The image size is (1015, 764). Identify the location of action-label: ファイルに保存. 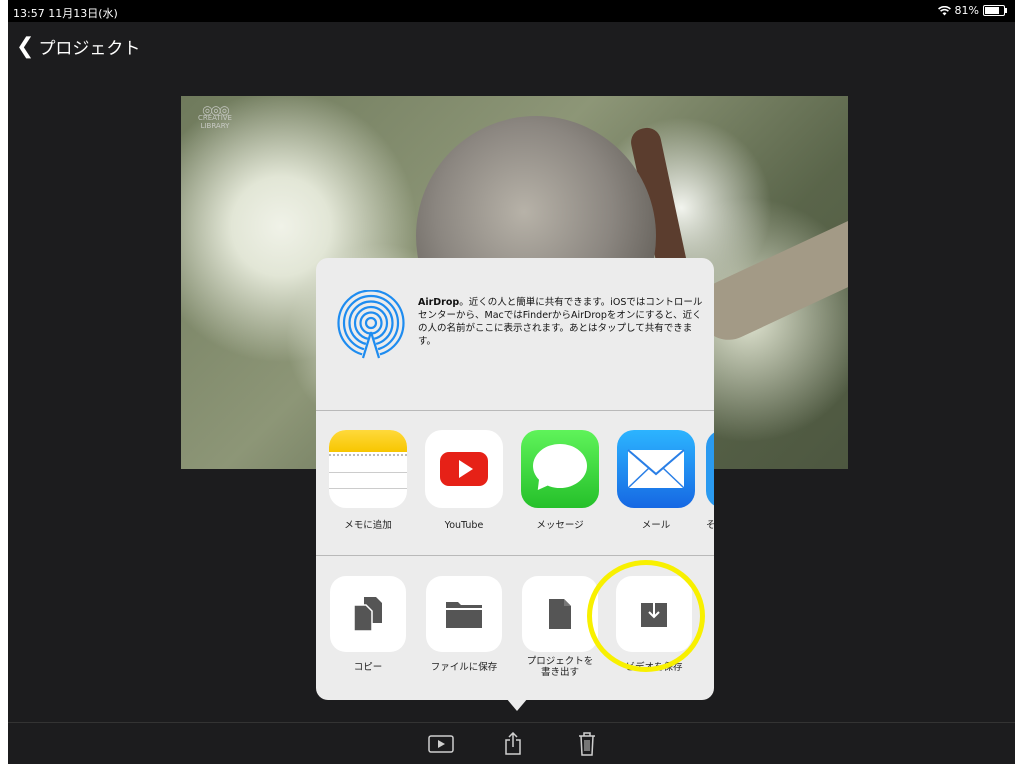
(464, 667).